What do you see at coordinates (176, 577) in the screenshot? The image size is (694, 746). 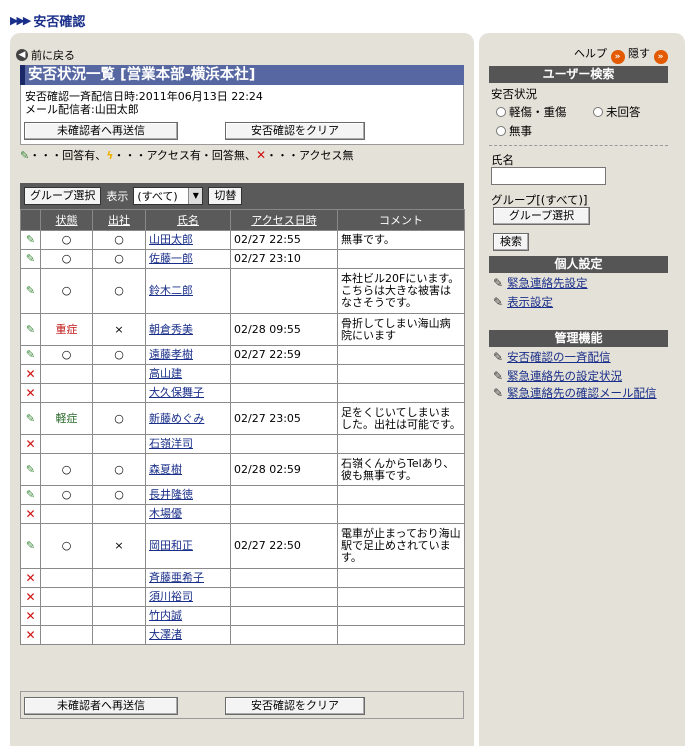 I see `user-name-link: 斉藤亜希子` at bounding box center [176, 577].